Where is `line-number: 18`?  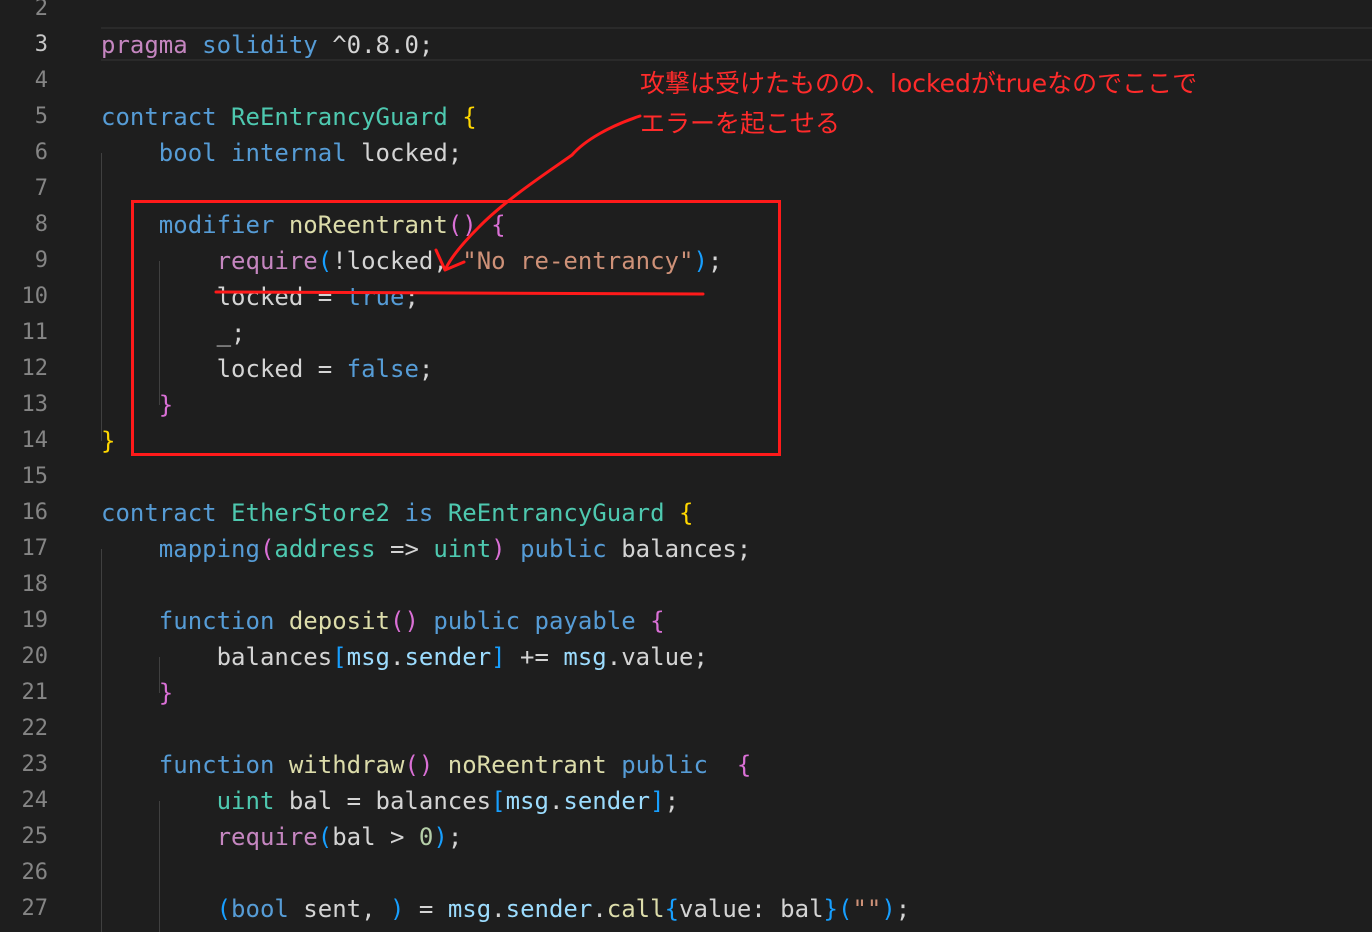 line-number: 18 is located at coordinates (35, 584).